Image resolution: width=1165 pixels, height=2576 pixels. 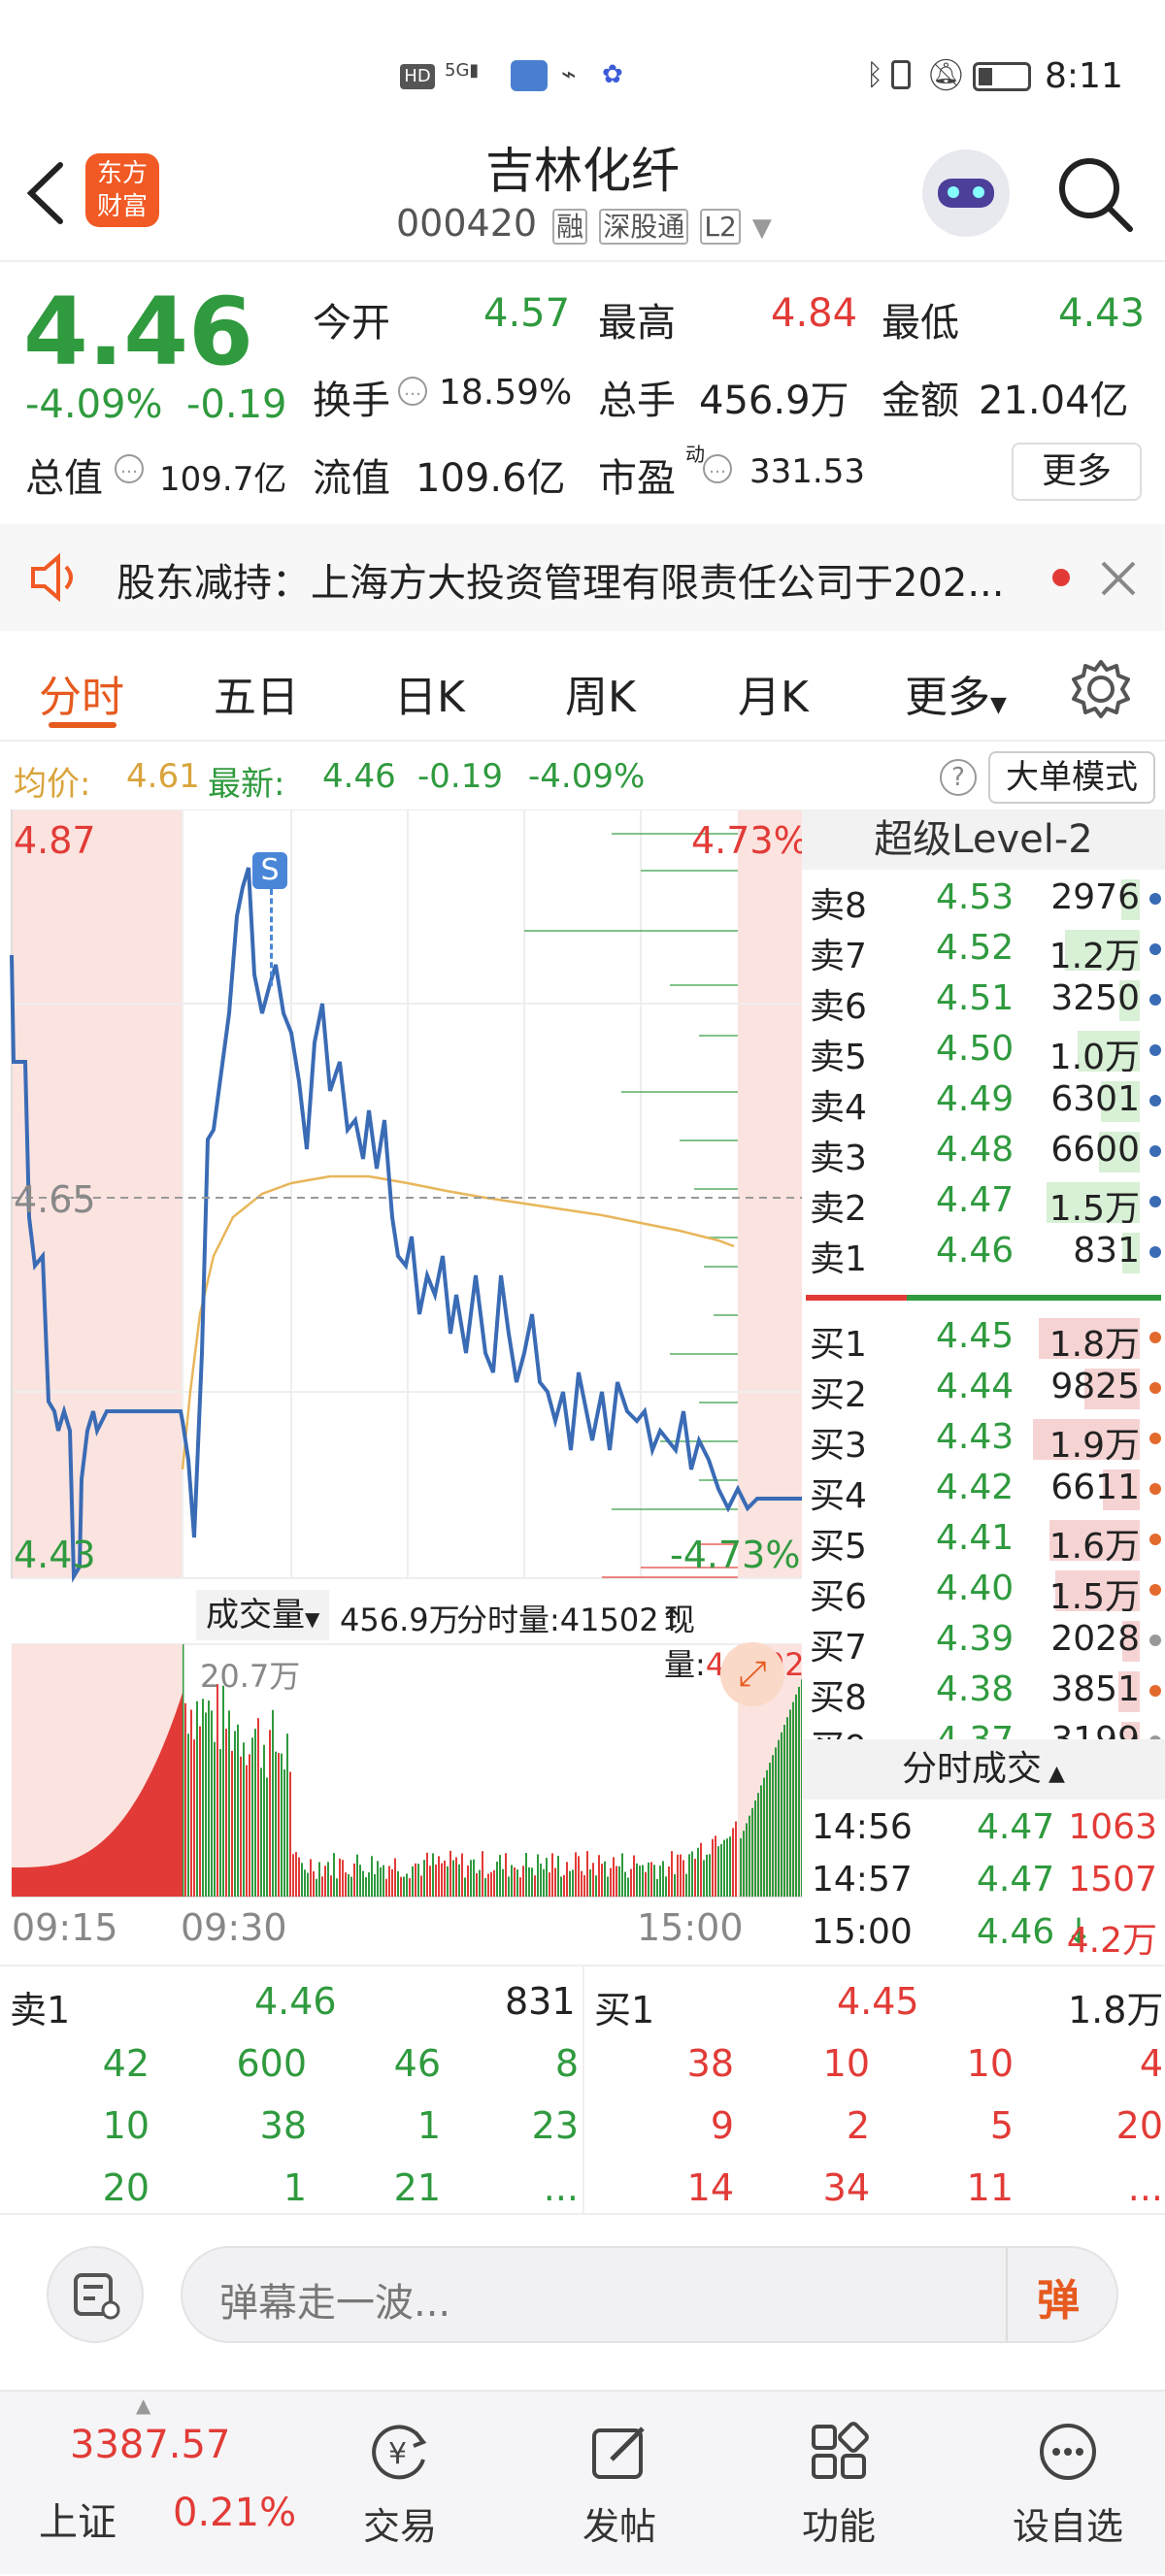 What do you see at coordinates (947, 697) in the screenshot?
I see `tab-more-label: 更多` at bounding box center [947, 697].